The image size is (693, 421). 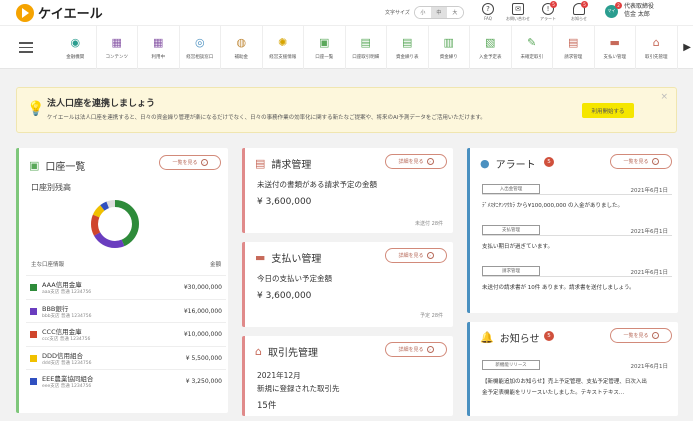 I want to click on accounts-title-text: 口座一覧, so click(x=65, y=167).